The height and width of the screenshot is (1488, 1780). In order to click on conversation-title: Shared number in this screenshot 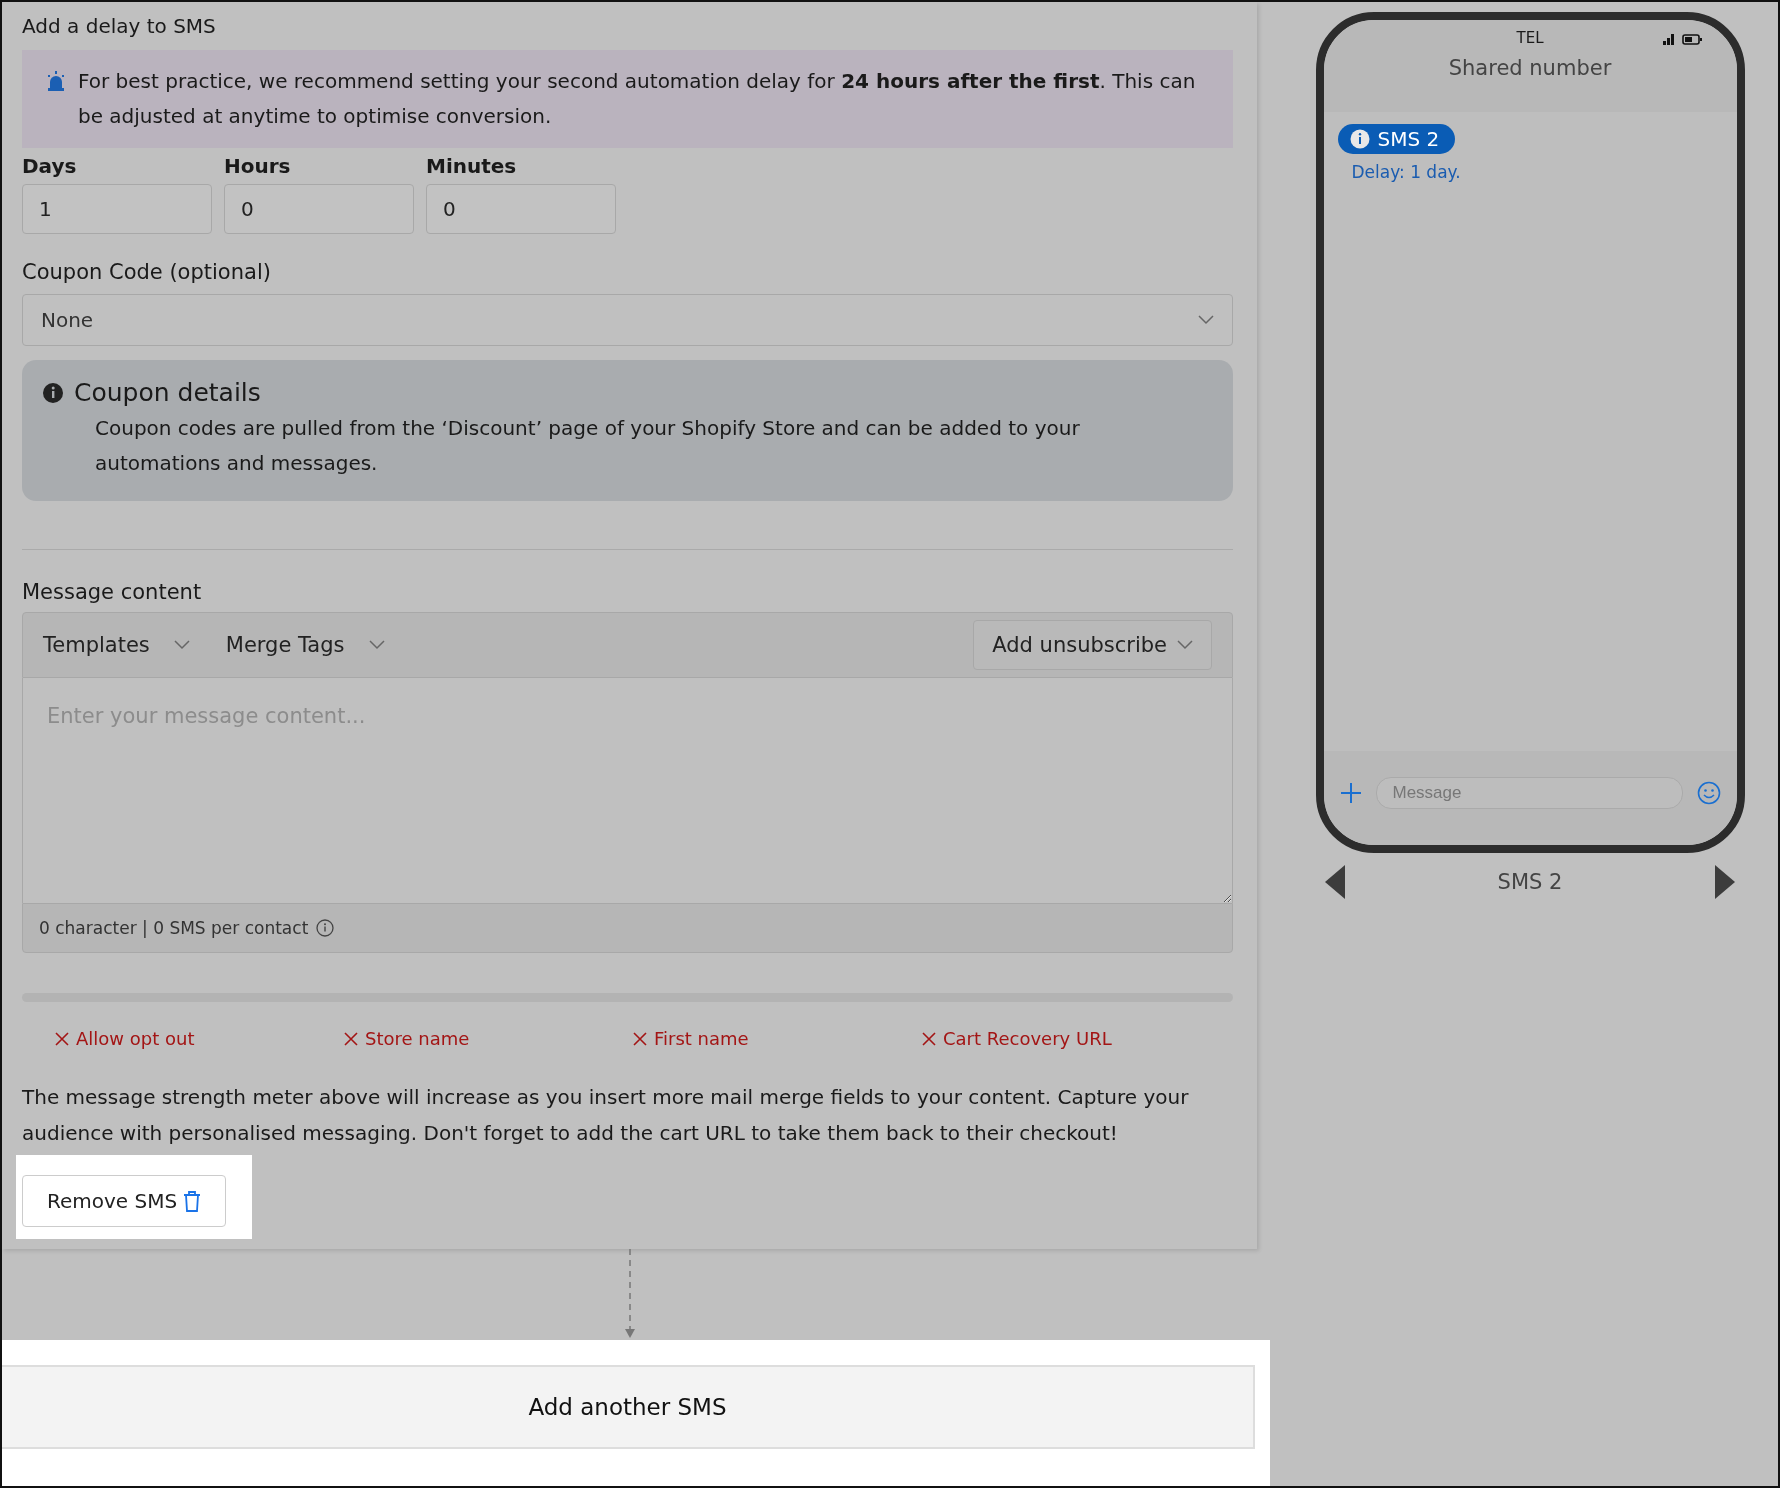, I will do `click(1530, 68)`.